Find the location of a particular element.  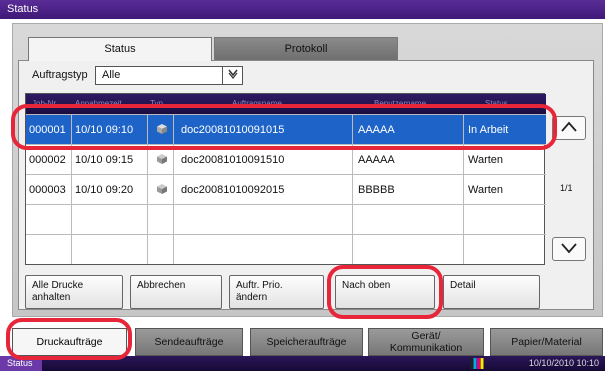

job-number: 000003 is located at coordinates (47, 190).